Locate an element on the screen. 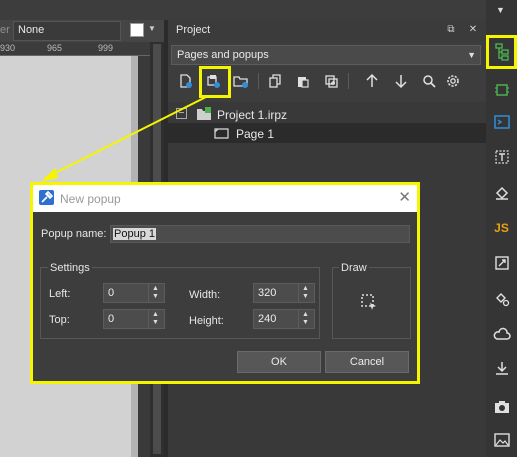  new-page-icon is located at coordinates (186, 81).